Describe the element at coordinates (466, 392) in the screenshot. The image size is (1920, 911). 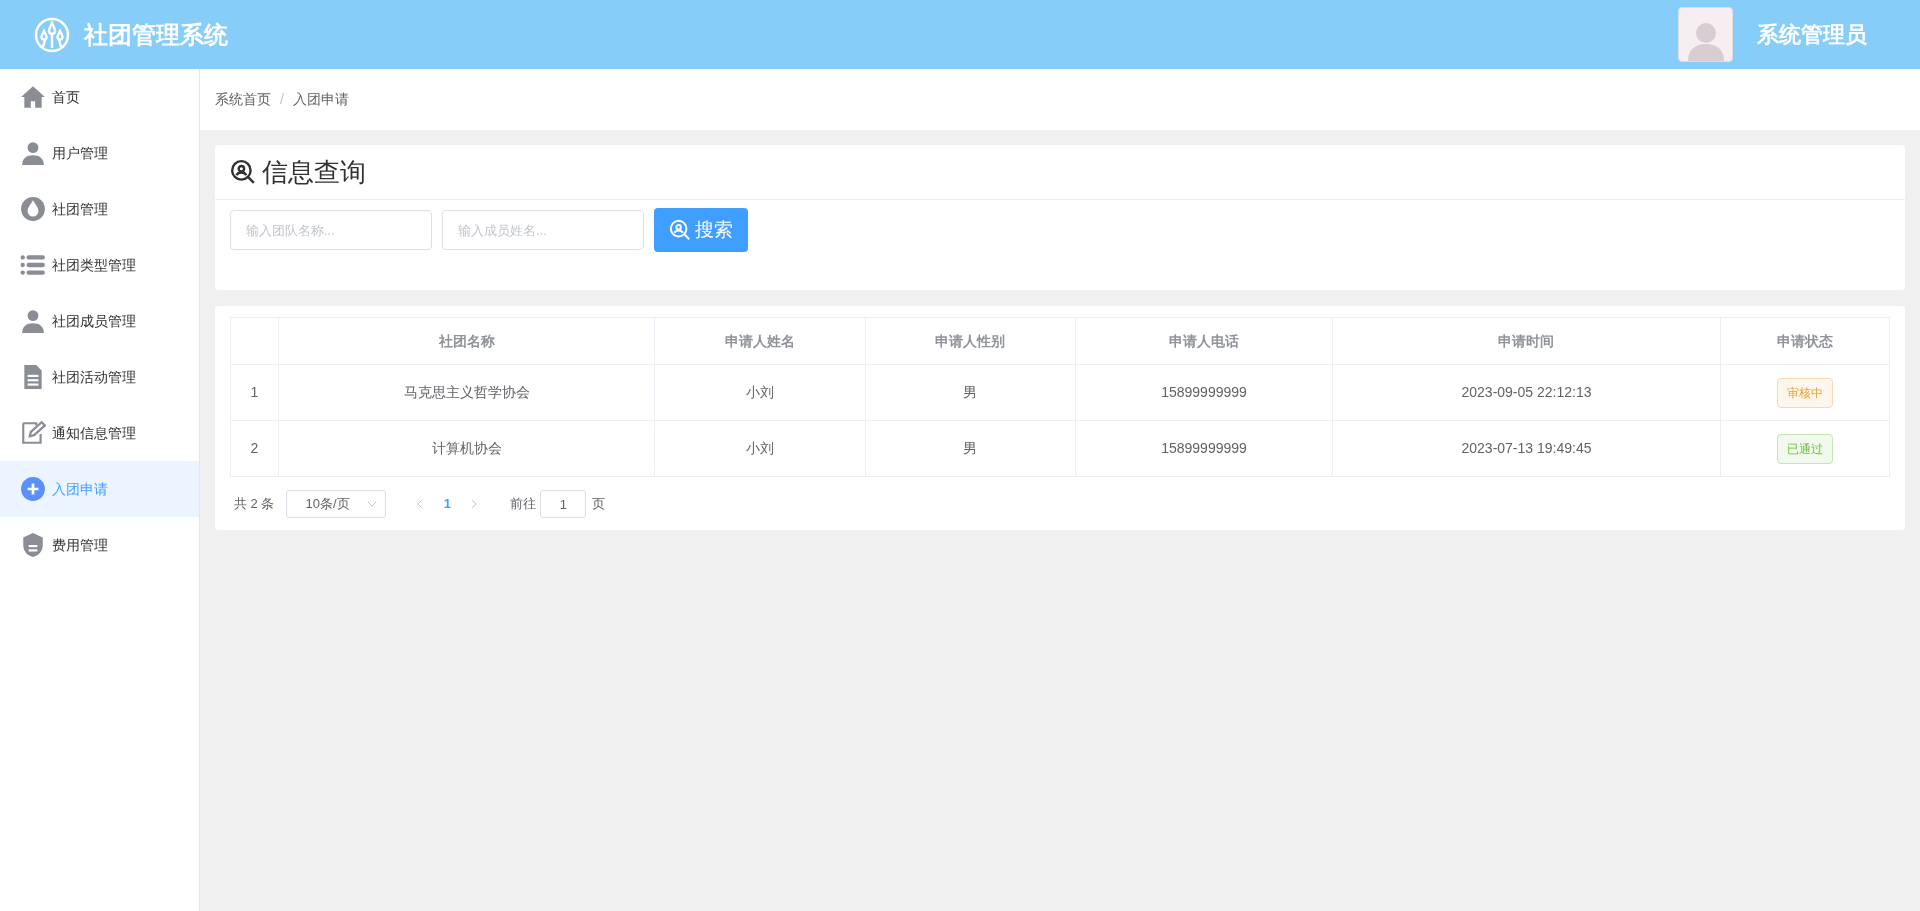
I see `table-cell: 马克思主义哲学协会` at that location.